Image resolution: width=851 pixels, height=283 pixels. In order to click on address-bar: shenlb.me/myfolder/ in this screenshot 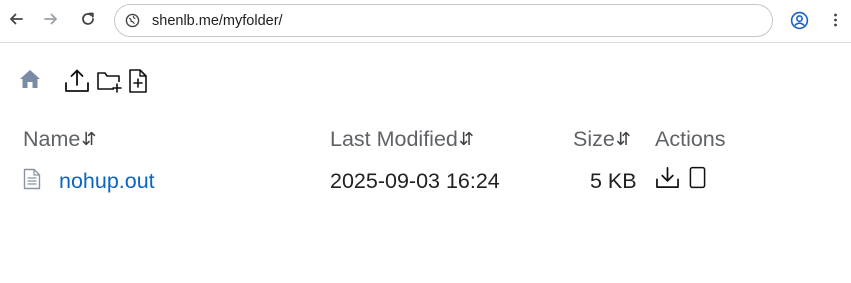, I will do `click(443, 20)`.